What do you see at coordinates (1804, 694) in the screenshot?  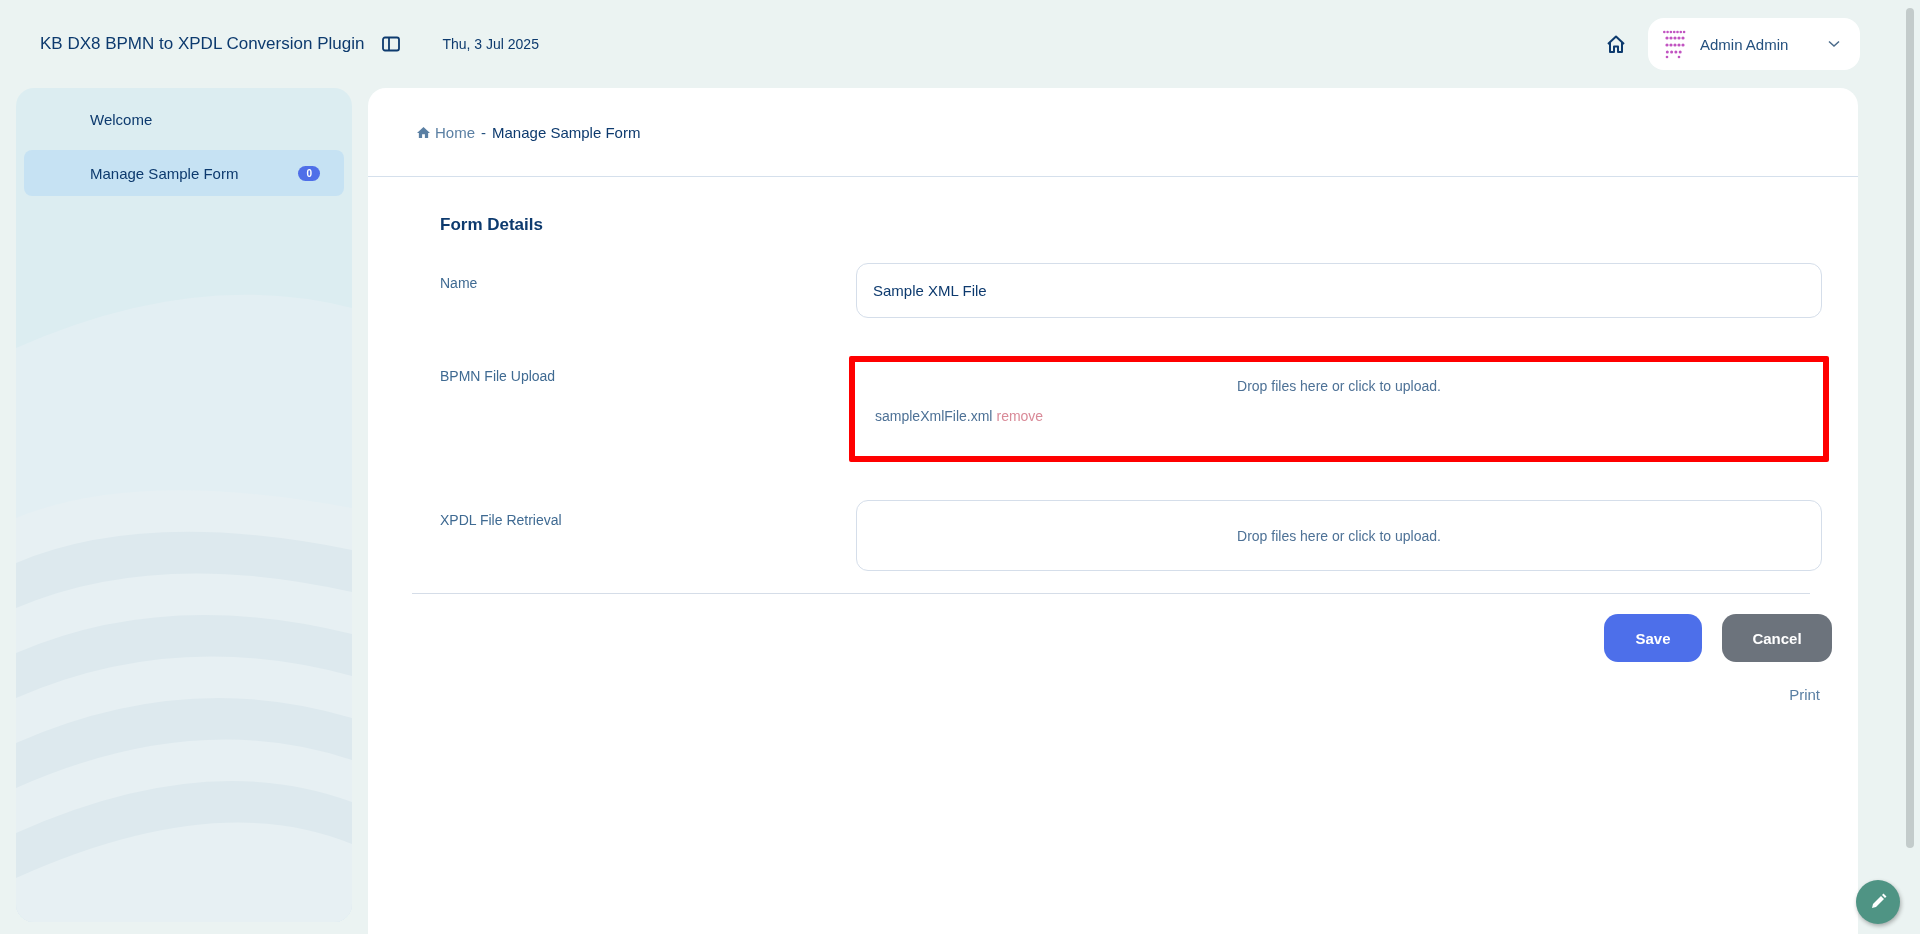 I see `print-link: Print` at bounding box center [1804, 694].